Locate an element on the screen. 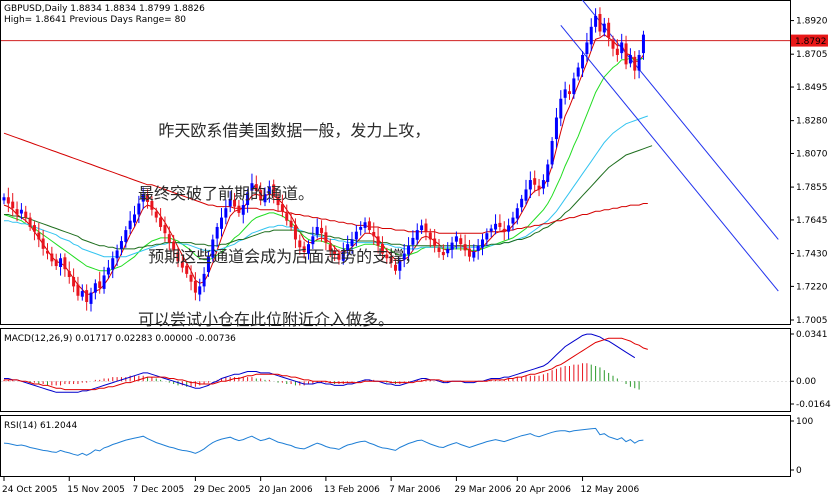 This screenshot has height=500, width=831. x-tick-label: 12 May 2006 is located at coordinates (610, 490).